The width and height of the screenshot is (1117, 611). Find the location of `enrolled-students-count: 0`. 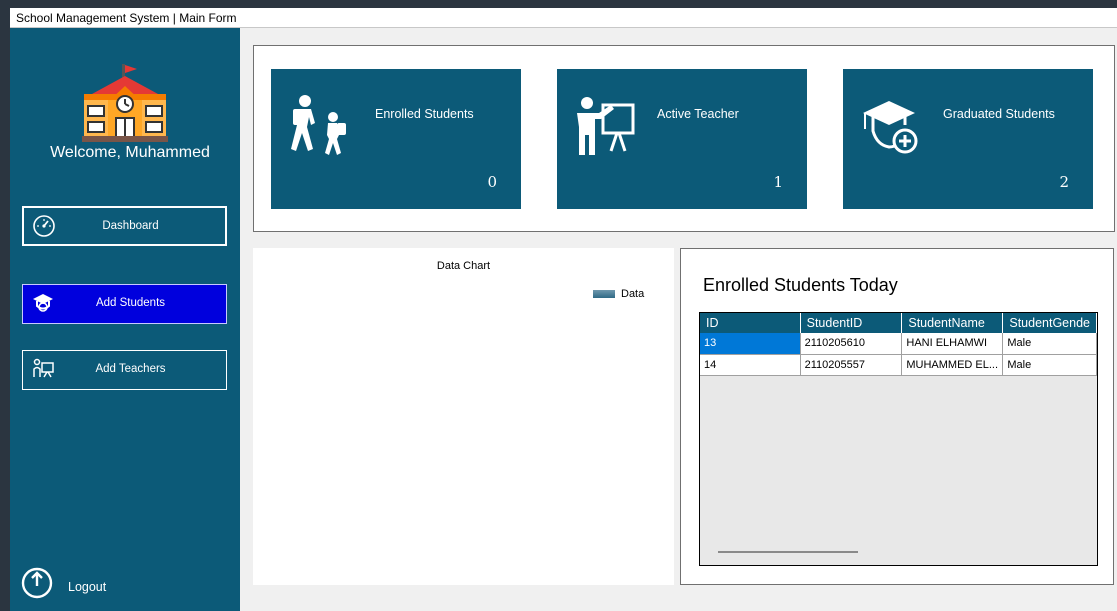

enrolled-students-count: 0 is located at coordinates (492, 182).